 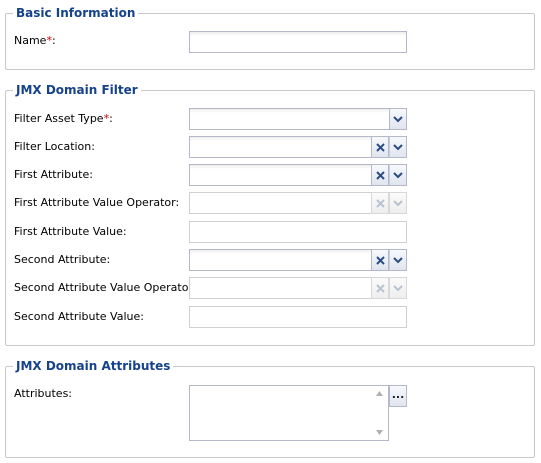 I want to click on filter-location-dropdown-button, so click(x=398, y=147).